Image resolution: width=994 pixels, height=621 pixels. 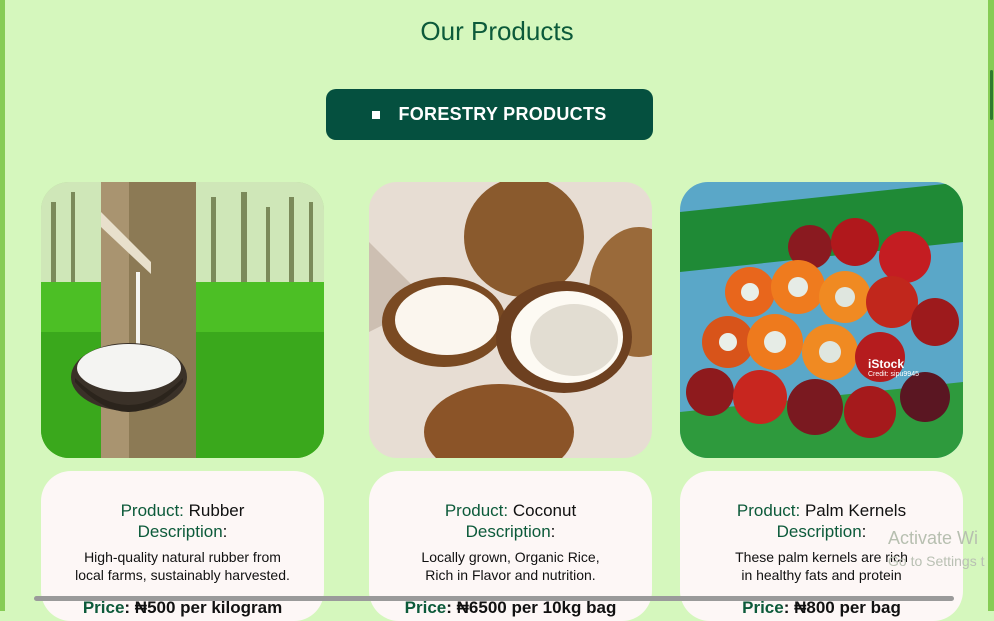 What do you see at coordinates (510, 557) in the screenshot?
I see `product-description-line1: Locally grown, Organic Rice,` at bounding box center [510, 557].